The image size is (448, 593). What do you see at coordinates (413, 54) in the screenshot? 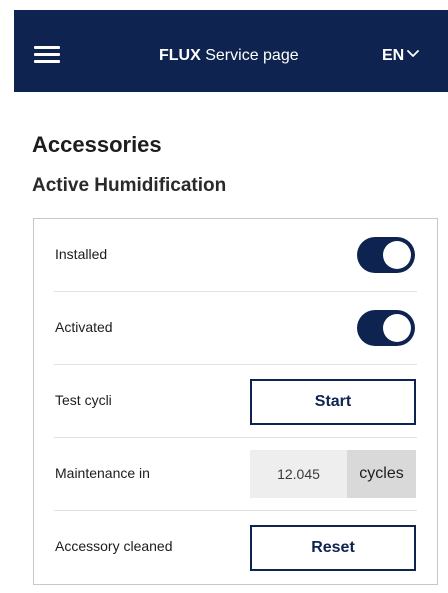
I see `chevron-down-icon` at bounding box center [413, 54].